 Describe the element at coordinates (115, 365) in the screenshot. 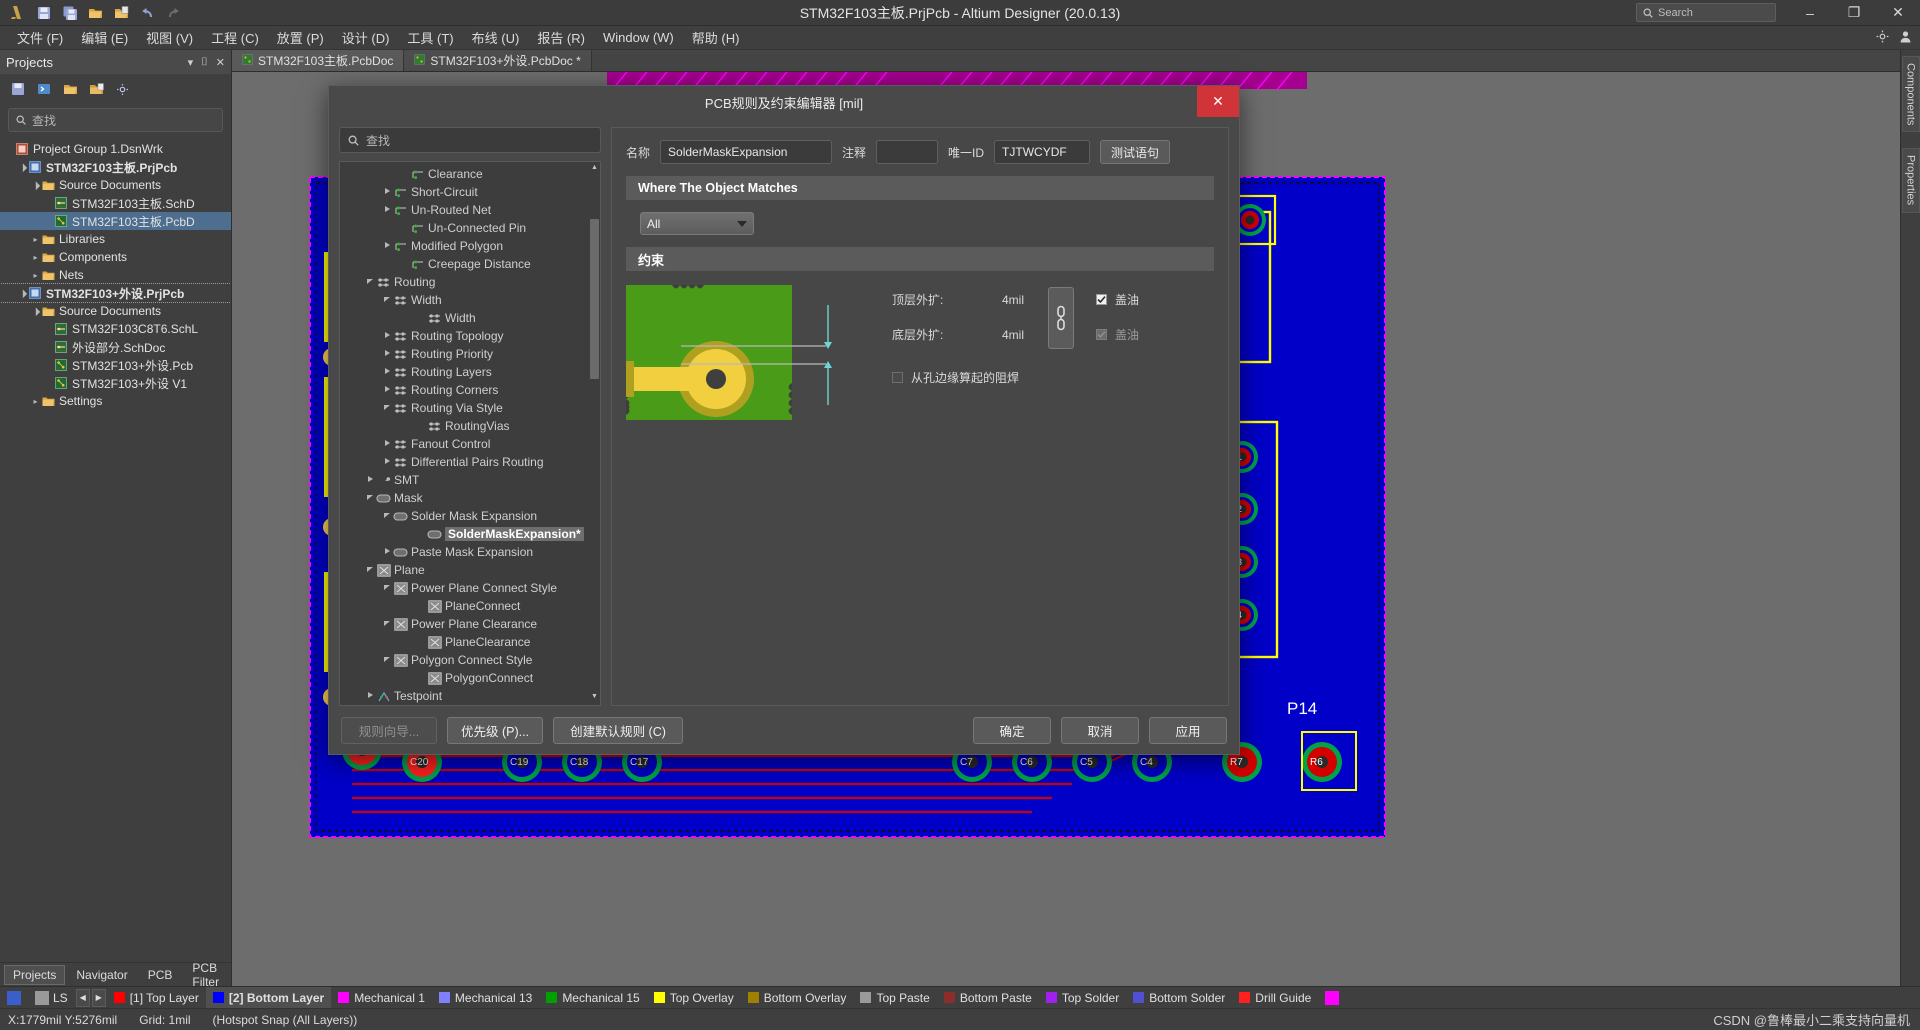

I see `project-tree-item: STM32F103+外设.Pcb` at that location.